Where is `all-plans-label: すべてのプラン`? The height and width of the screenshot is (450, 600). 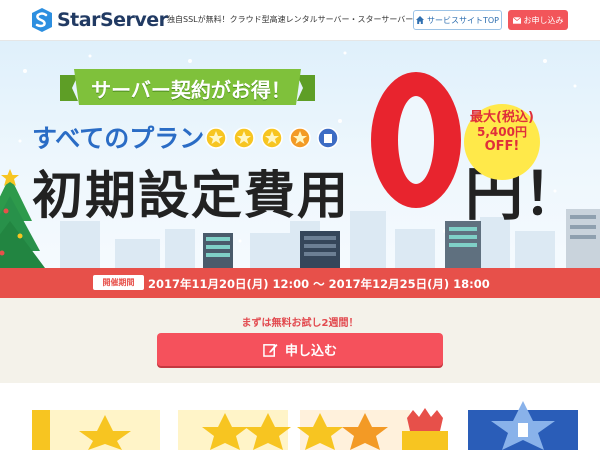
all-plans-label: すべてのプラン is located at coordinates (118, 138).